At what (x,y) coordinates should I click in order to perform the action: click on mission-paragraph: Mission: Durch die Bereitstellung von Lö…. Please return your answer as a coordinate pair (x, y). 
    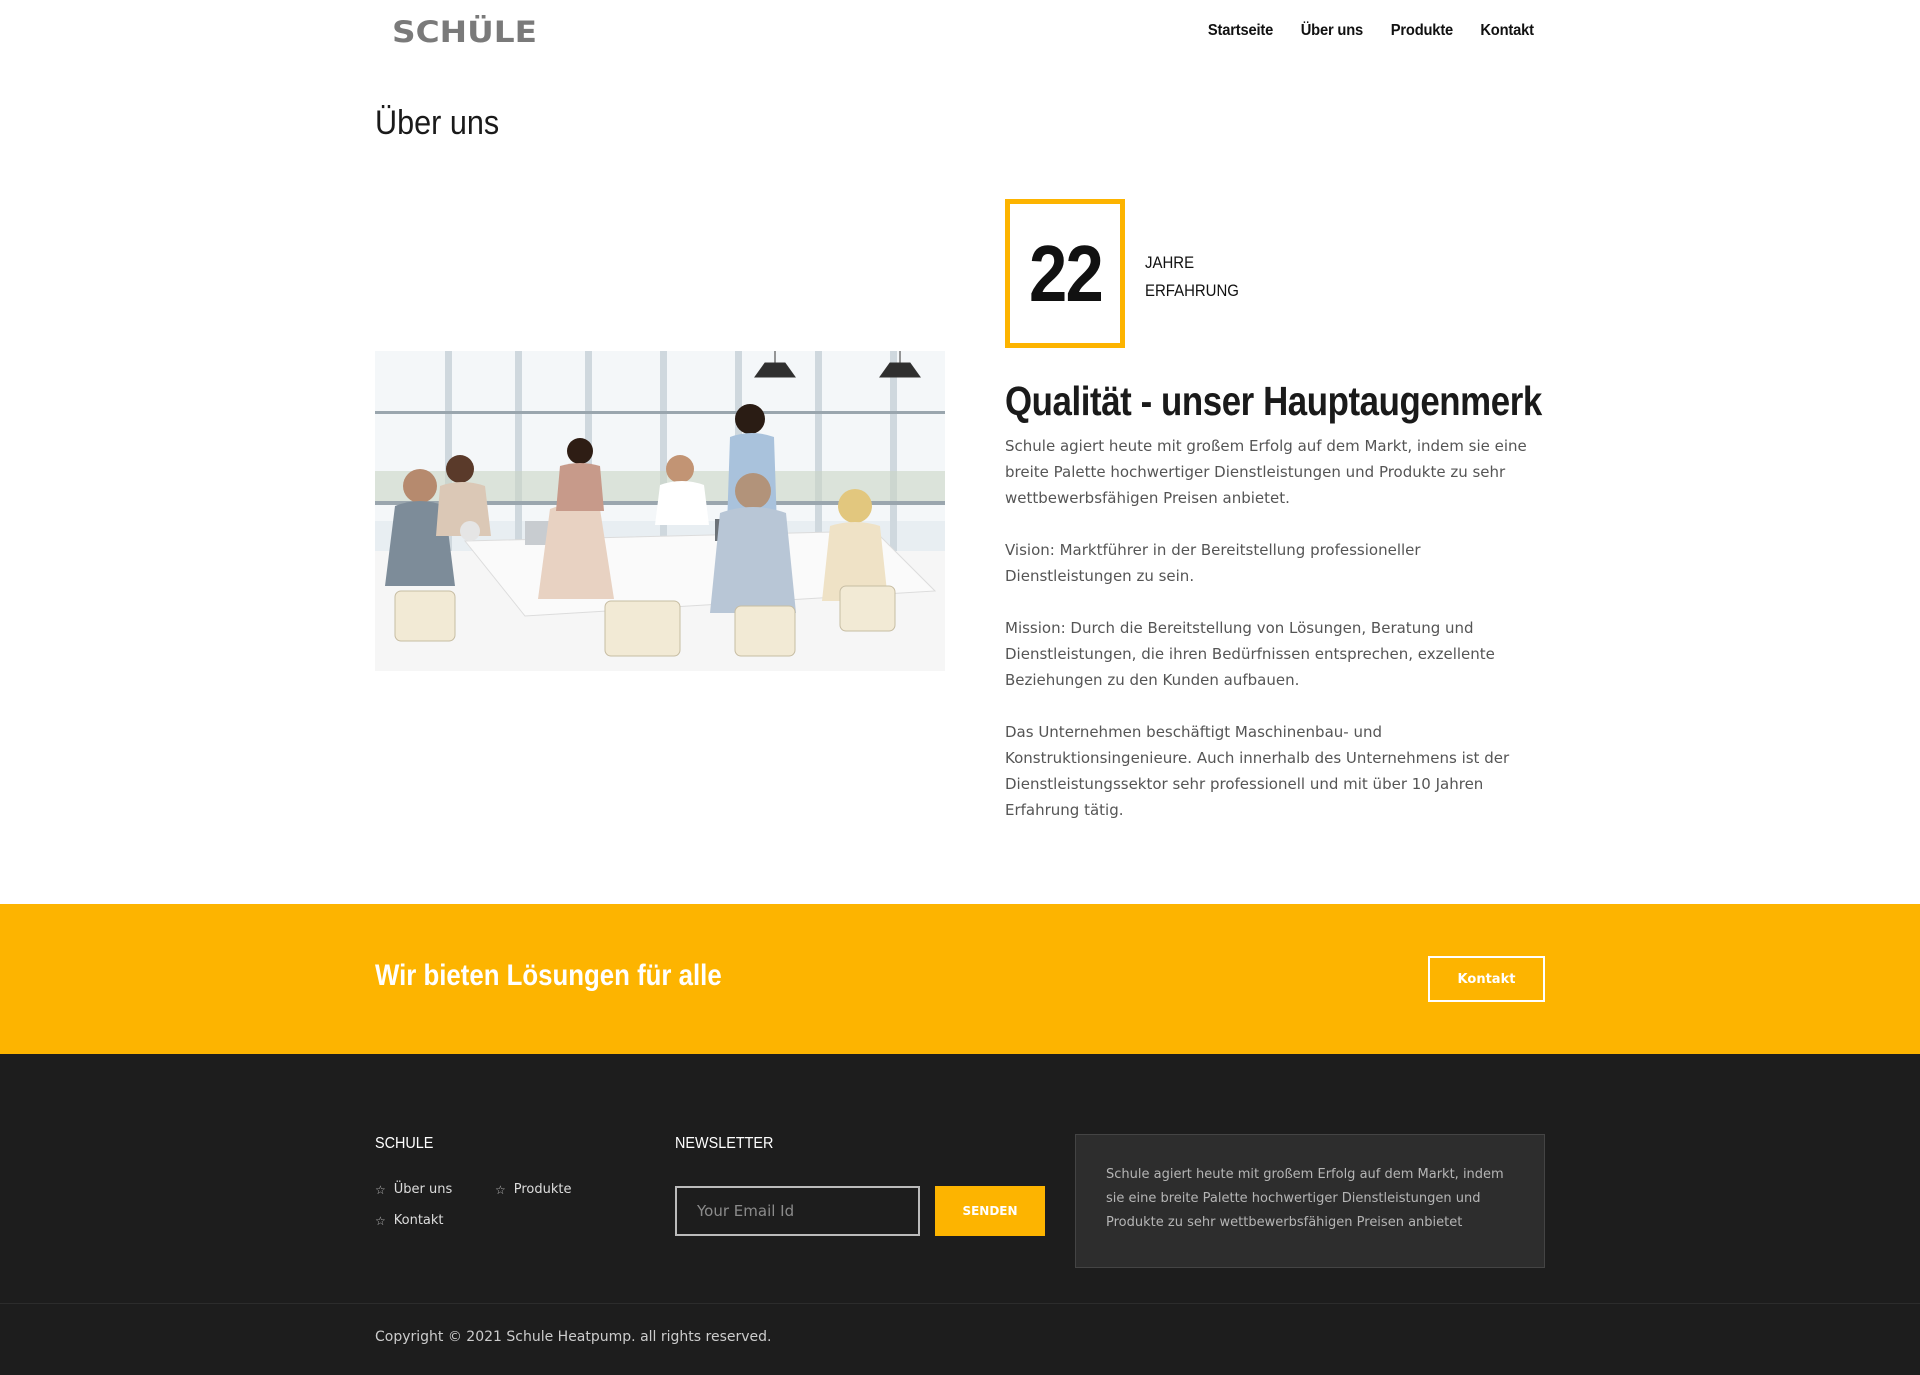
    Looking at the image, I should click on (1250, 654).